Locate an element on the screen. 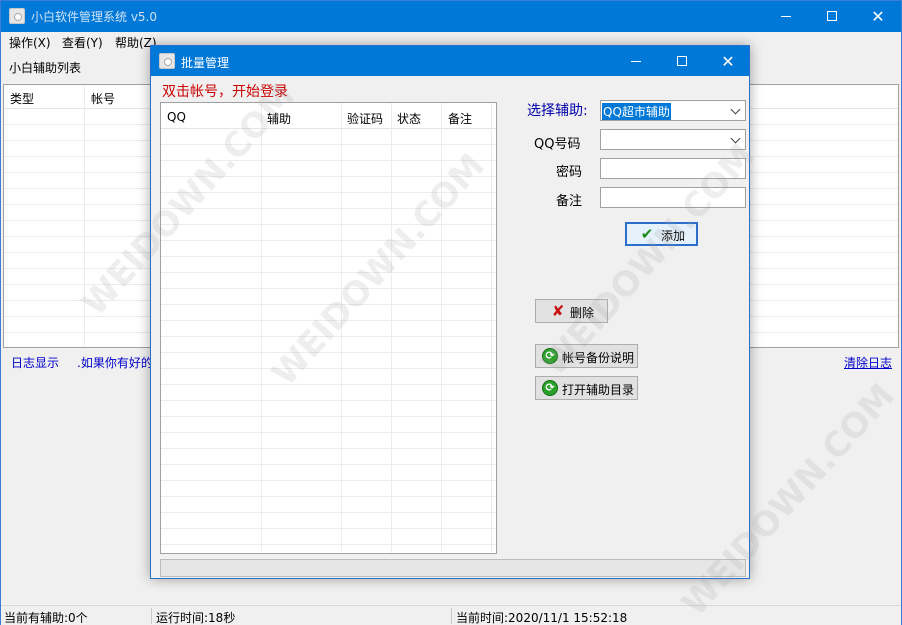 The height and width of the screenshot is (625, 902). column-header-assist: 辅助 is located at coordinates (279, 118).